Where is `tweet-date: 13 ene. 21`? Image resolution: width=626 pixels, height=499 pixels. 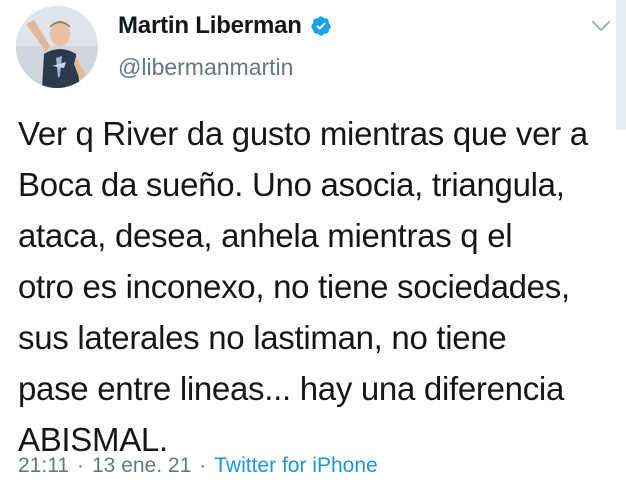
tweet-date: 13 ene. 21 is located at coordinates (141, 466).